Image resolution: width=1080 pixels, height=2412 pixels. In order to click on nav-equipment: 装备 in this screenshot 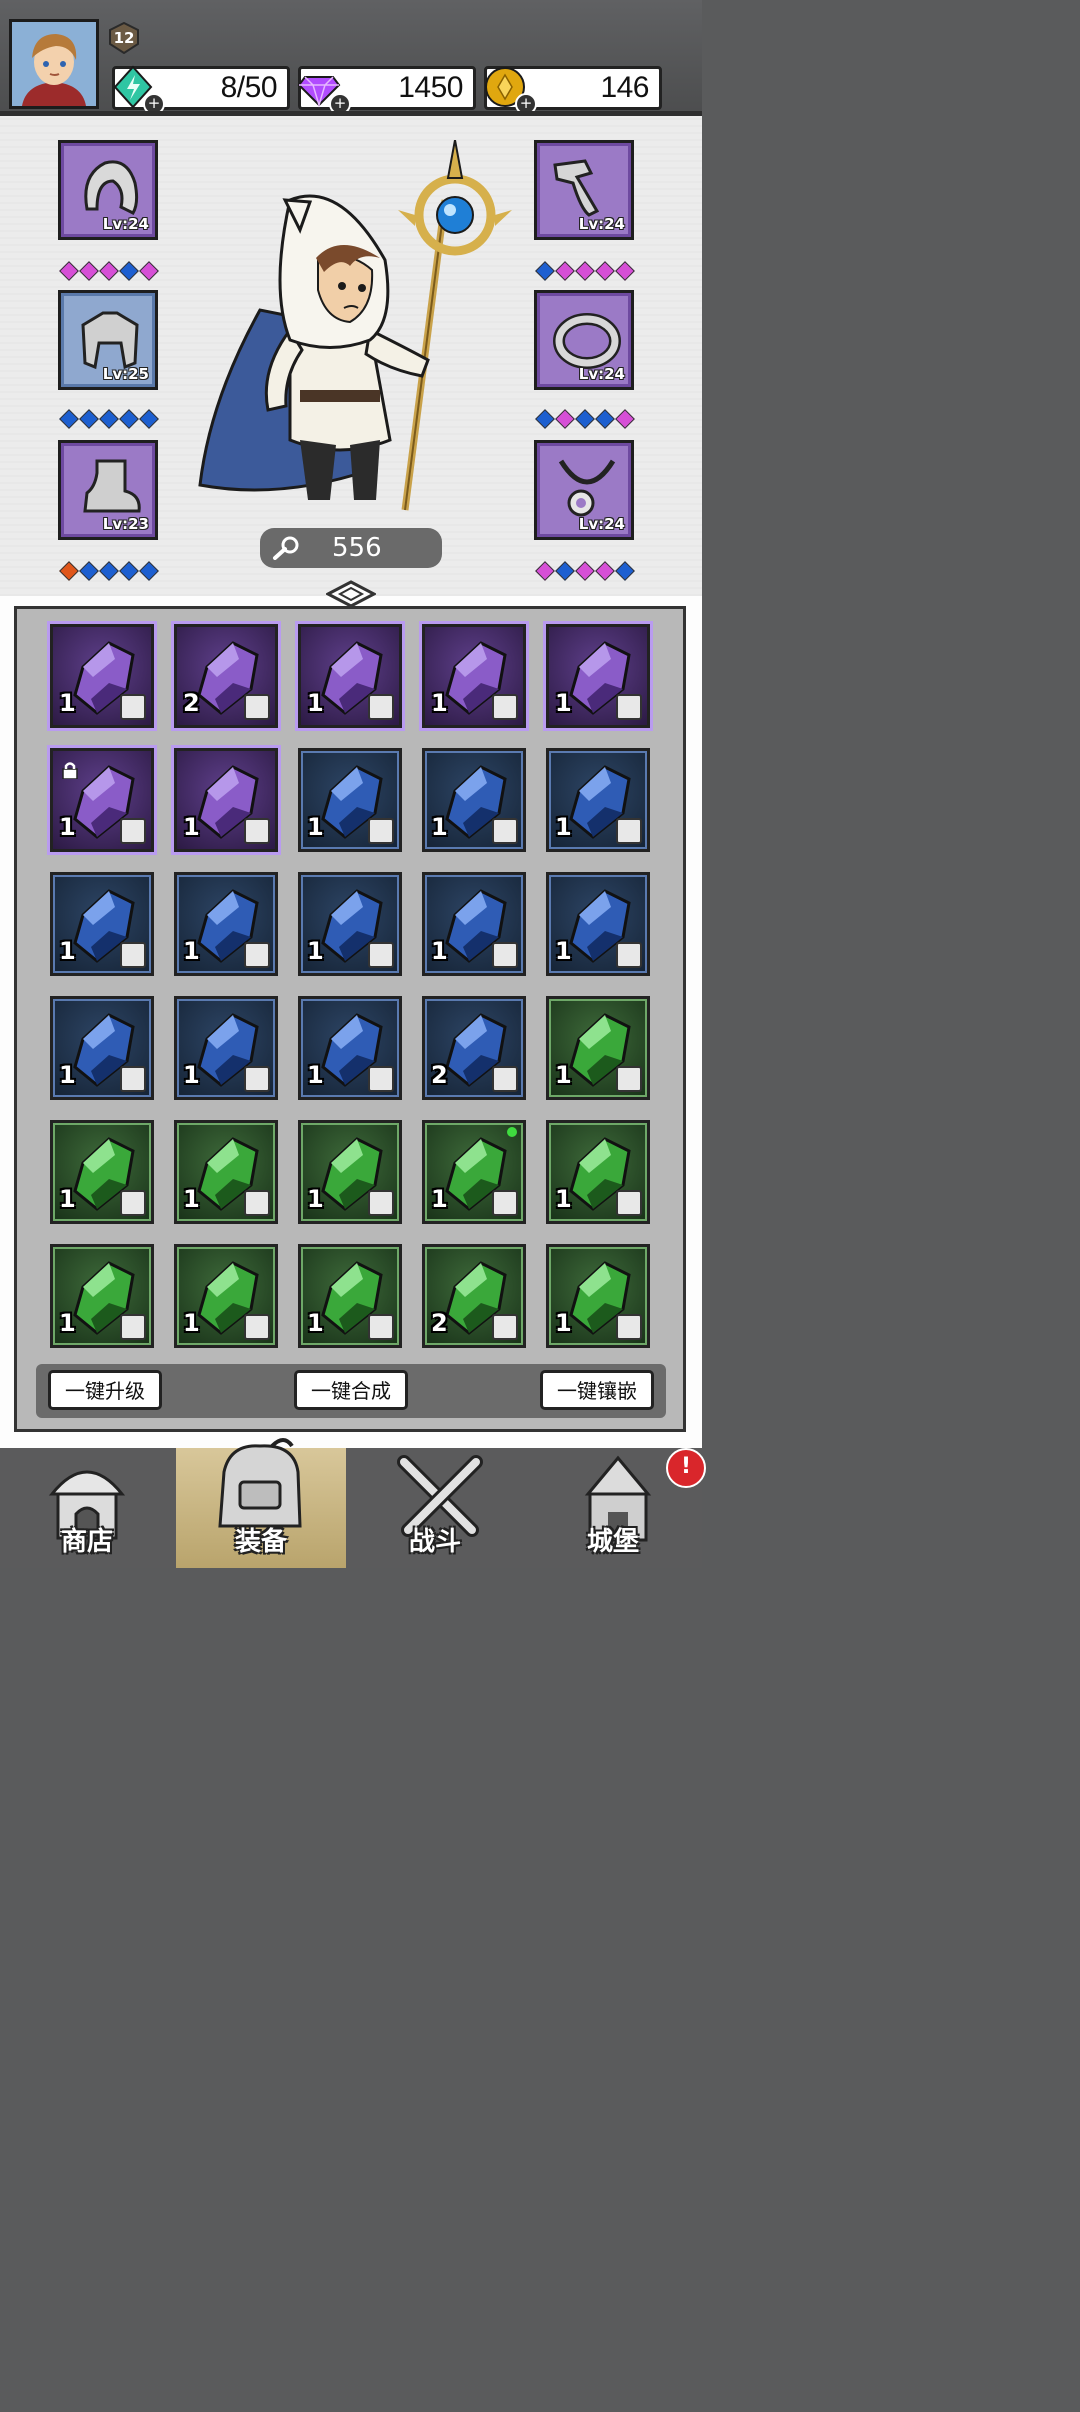, I will do `click(261, 1503)`.